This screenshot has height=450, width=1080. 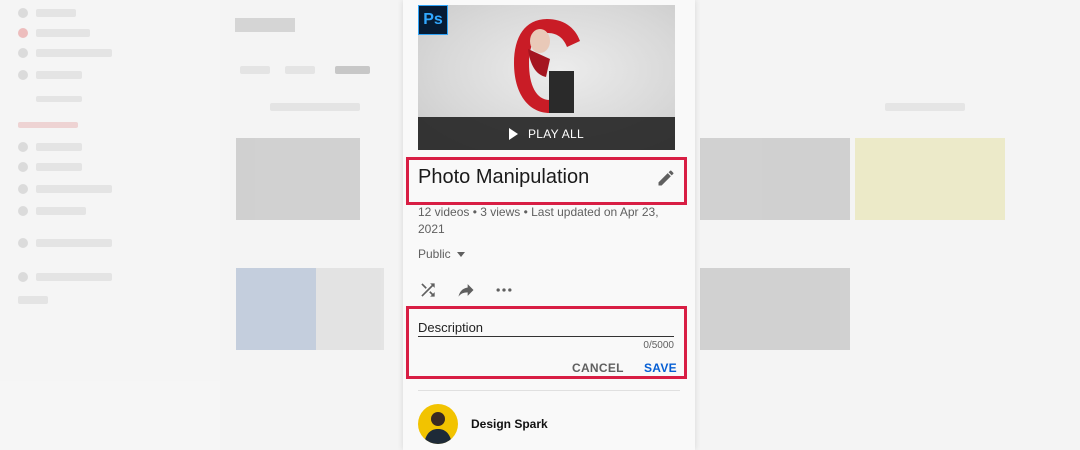 What do you see at coordinates (504, 177) in the screenshot?
I see `playlist-title: Photo Manipulation` at bounding box center [504, 177].